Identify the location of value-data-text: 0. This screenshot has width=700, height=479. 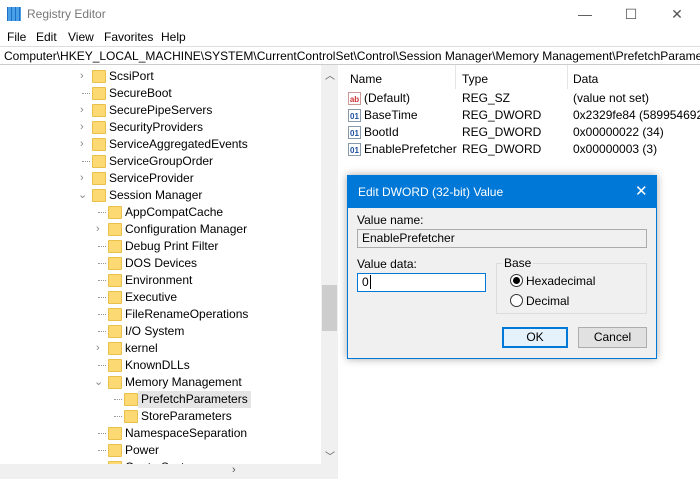
(365, 282).